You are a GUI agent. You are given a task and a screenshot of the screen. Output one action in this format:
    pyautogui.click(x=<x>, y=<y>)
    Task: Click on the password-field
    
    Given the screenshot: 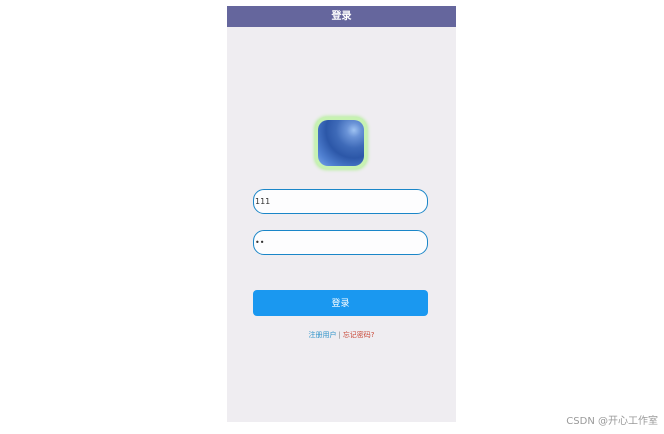 What is the action you would take?
    pyautogui.click(x=340, y=242)
    